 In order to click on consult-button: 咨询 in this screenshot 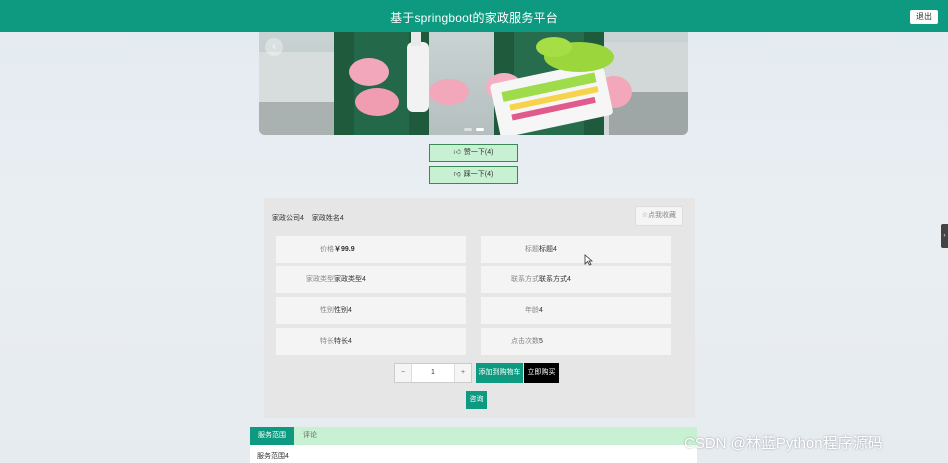, I will do `click(476, 400)`.